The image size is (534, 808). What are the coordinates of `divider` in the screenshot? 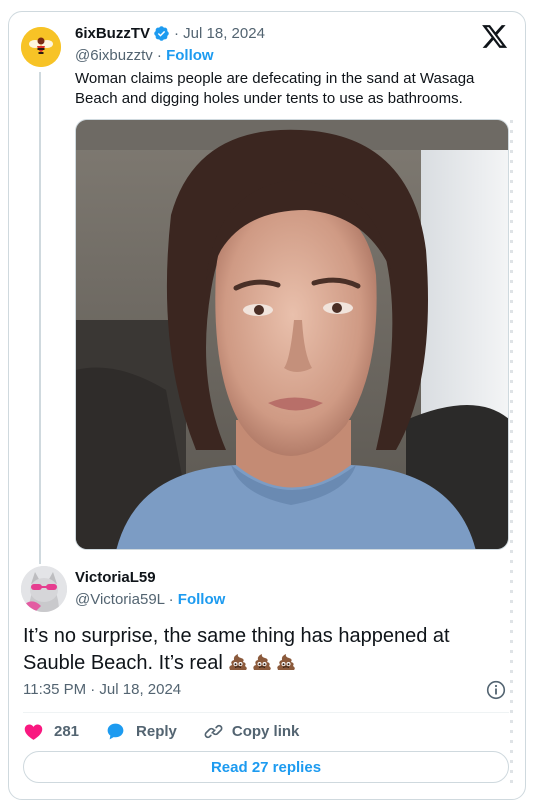 It's located at (266, 712).